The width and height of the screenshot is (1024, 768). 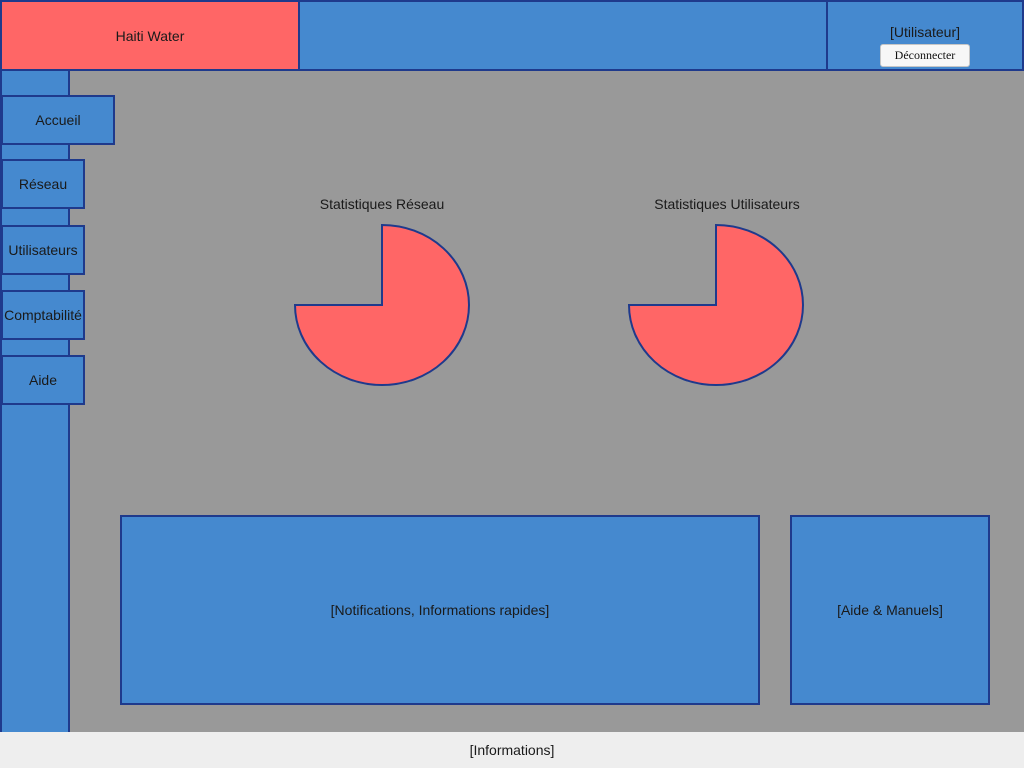 I want to click on sidebar-item-label: Comptabilité, so click(x=43, y=315).